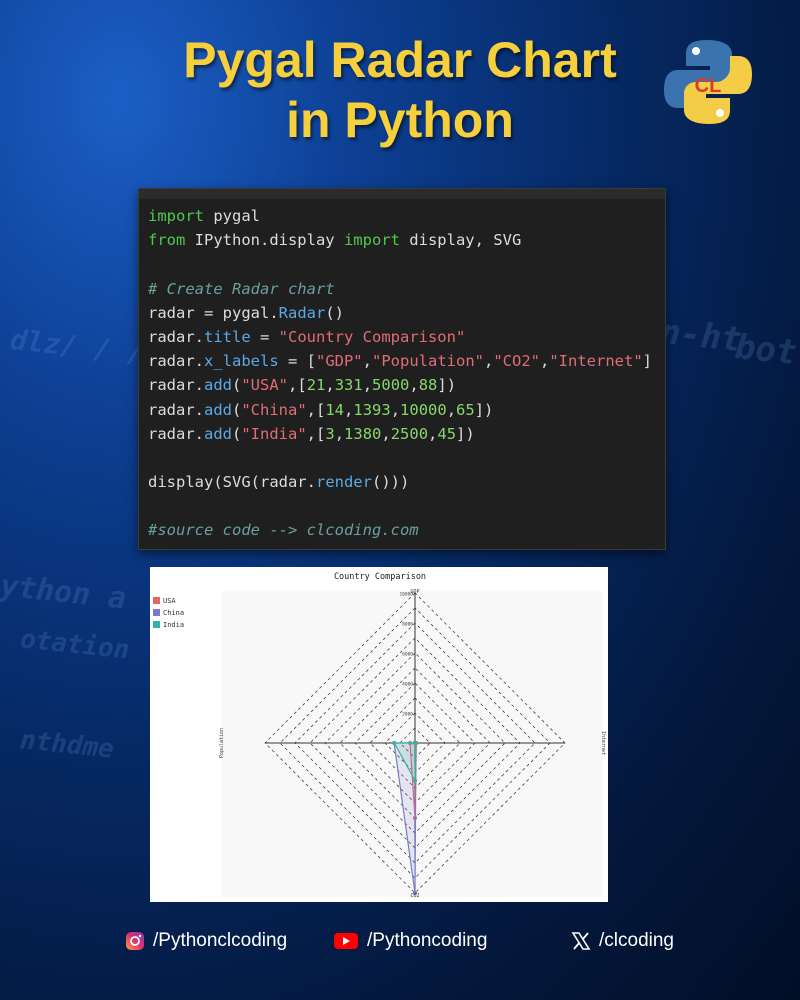 This screenshot has width=800, height=1000. I want to click on legend-label: India, so click(173, 625).